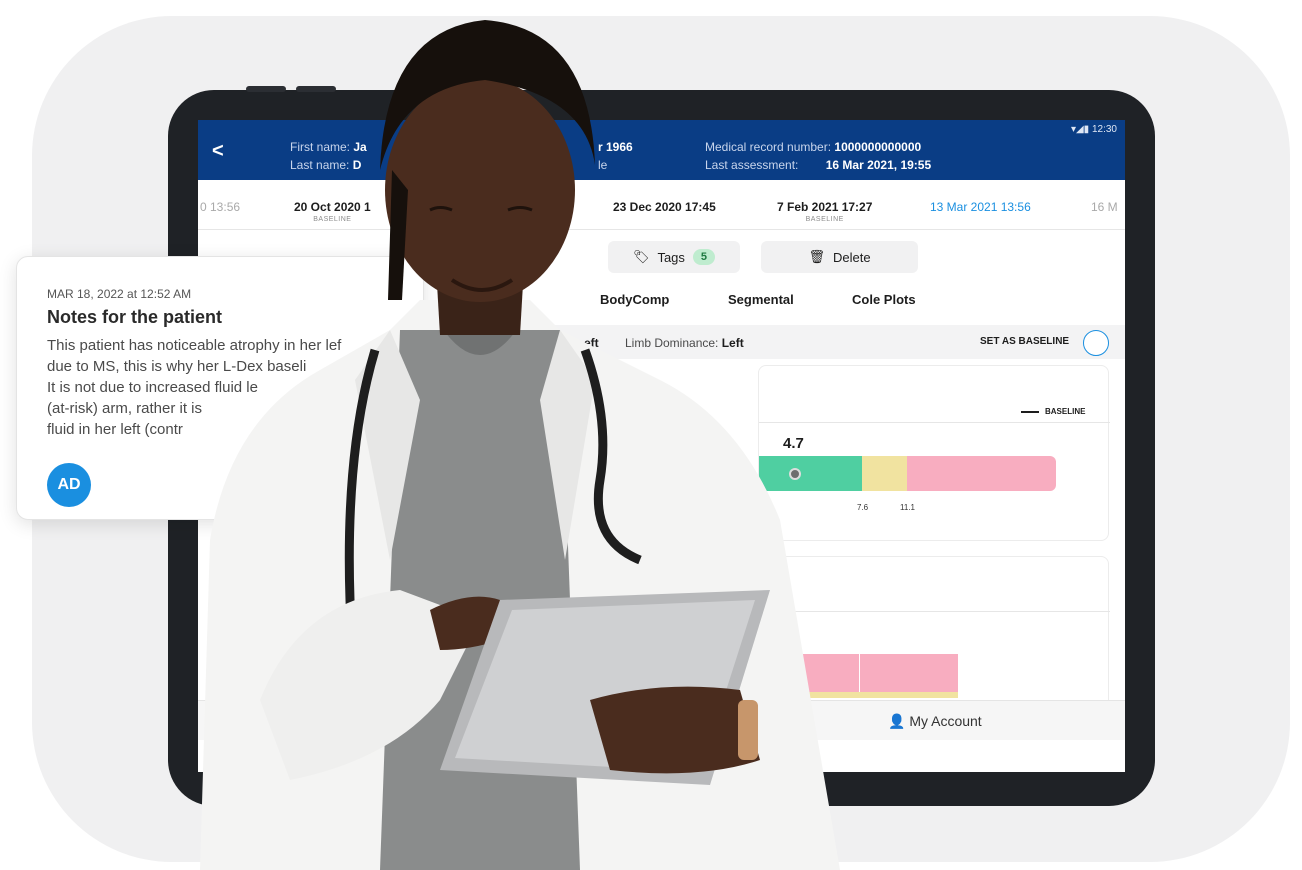 The height and width of the screenshot is (870, 1302). I want to click on author-avatar: AD, so click(69, 485).